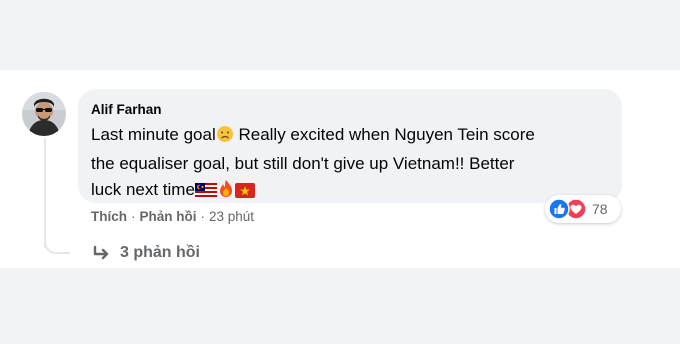 This screenshot has height=344, width=680. What do you see at coordinates (205, 193) in the screenshot?
I see `malaysia-flag-emoji-icon` at bounding box center [205, 193].